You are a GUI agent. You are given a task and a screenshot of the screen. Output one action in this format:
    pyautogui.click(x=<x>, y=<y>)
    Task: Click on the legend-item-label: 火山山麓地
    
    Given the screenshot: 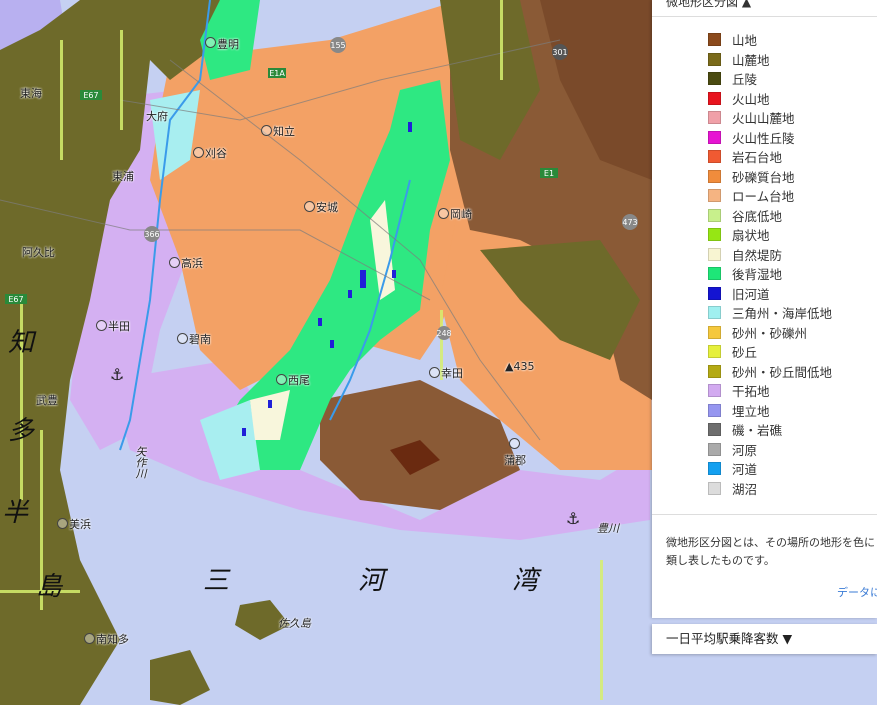 What is the action you would take?
    pyautogui.click(x=763, y=119)
    